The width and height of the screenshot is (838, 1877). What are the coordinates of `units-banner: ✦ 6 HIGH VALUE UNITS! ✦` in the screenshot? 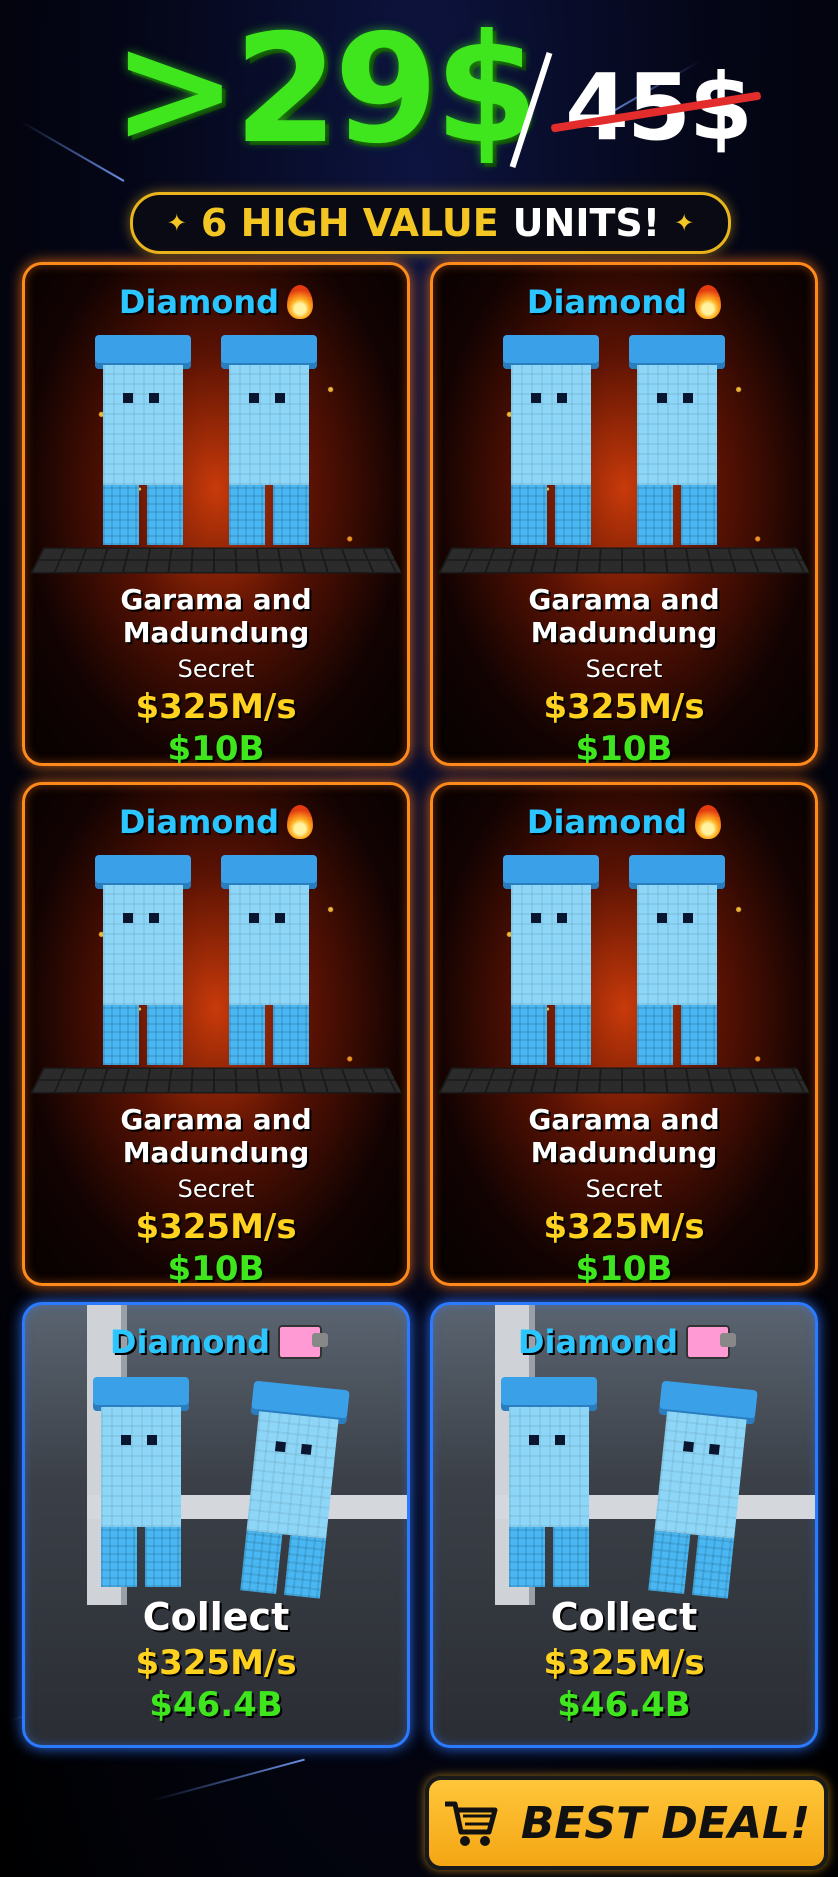 It's located at (430, 223).